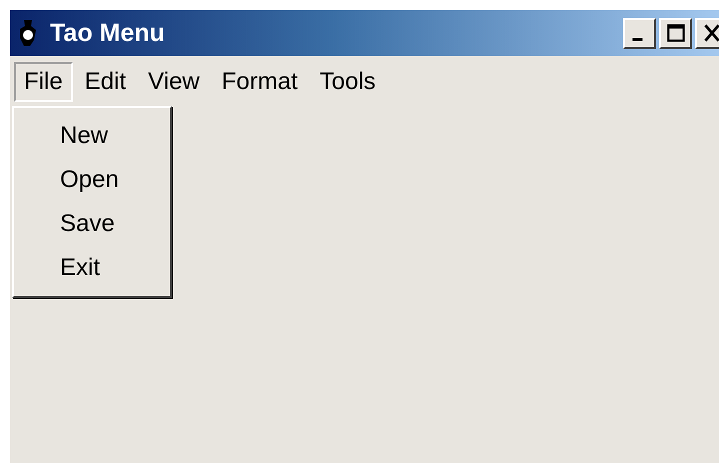  What do you see at coordinates (260, 82) in the screenshot?
I see `menu-item: Format` at bounding box center [260, 82].